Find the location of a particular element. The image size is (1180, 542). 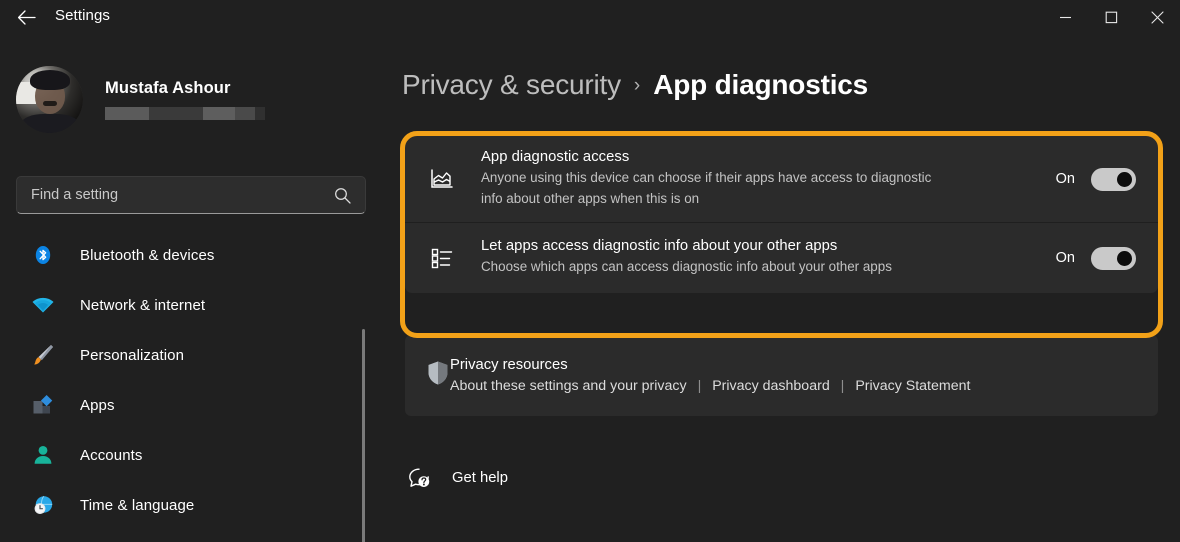

paintbrush-icon is located at coordinates (43, 355).